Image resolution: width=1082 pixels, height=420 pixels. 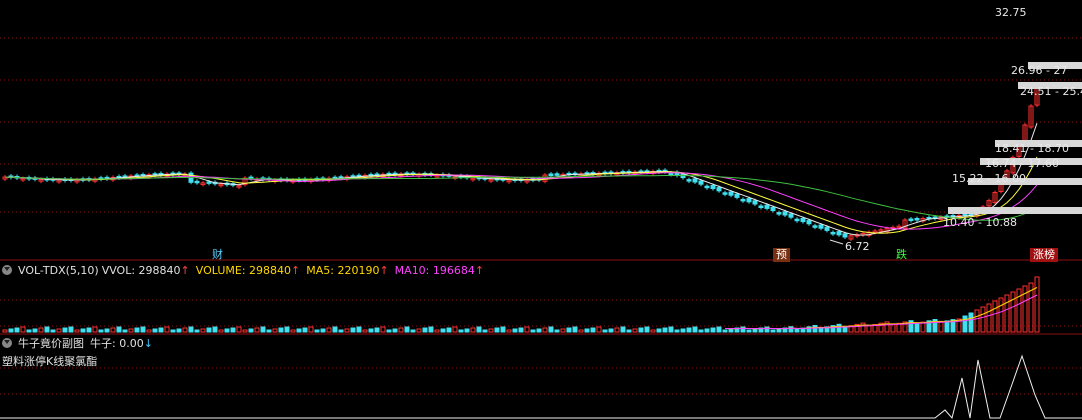 What do you see at coordinates (148, 343) in the screenshot?
I see `niuzi-arrow-icon: ↓` at bounding box center [148, 343].